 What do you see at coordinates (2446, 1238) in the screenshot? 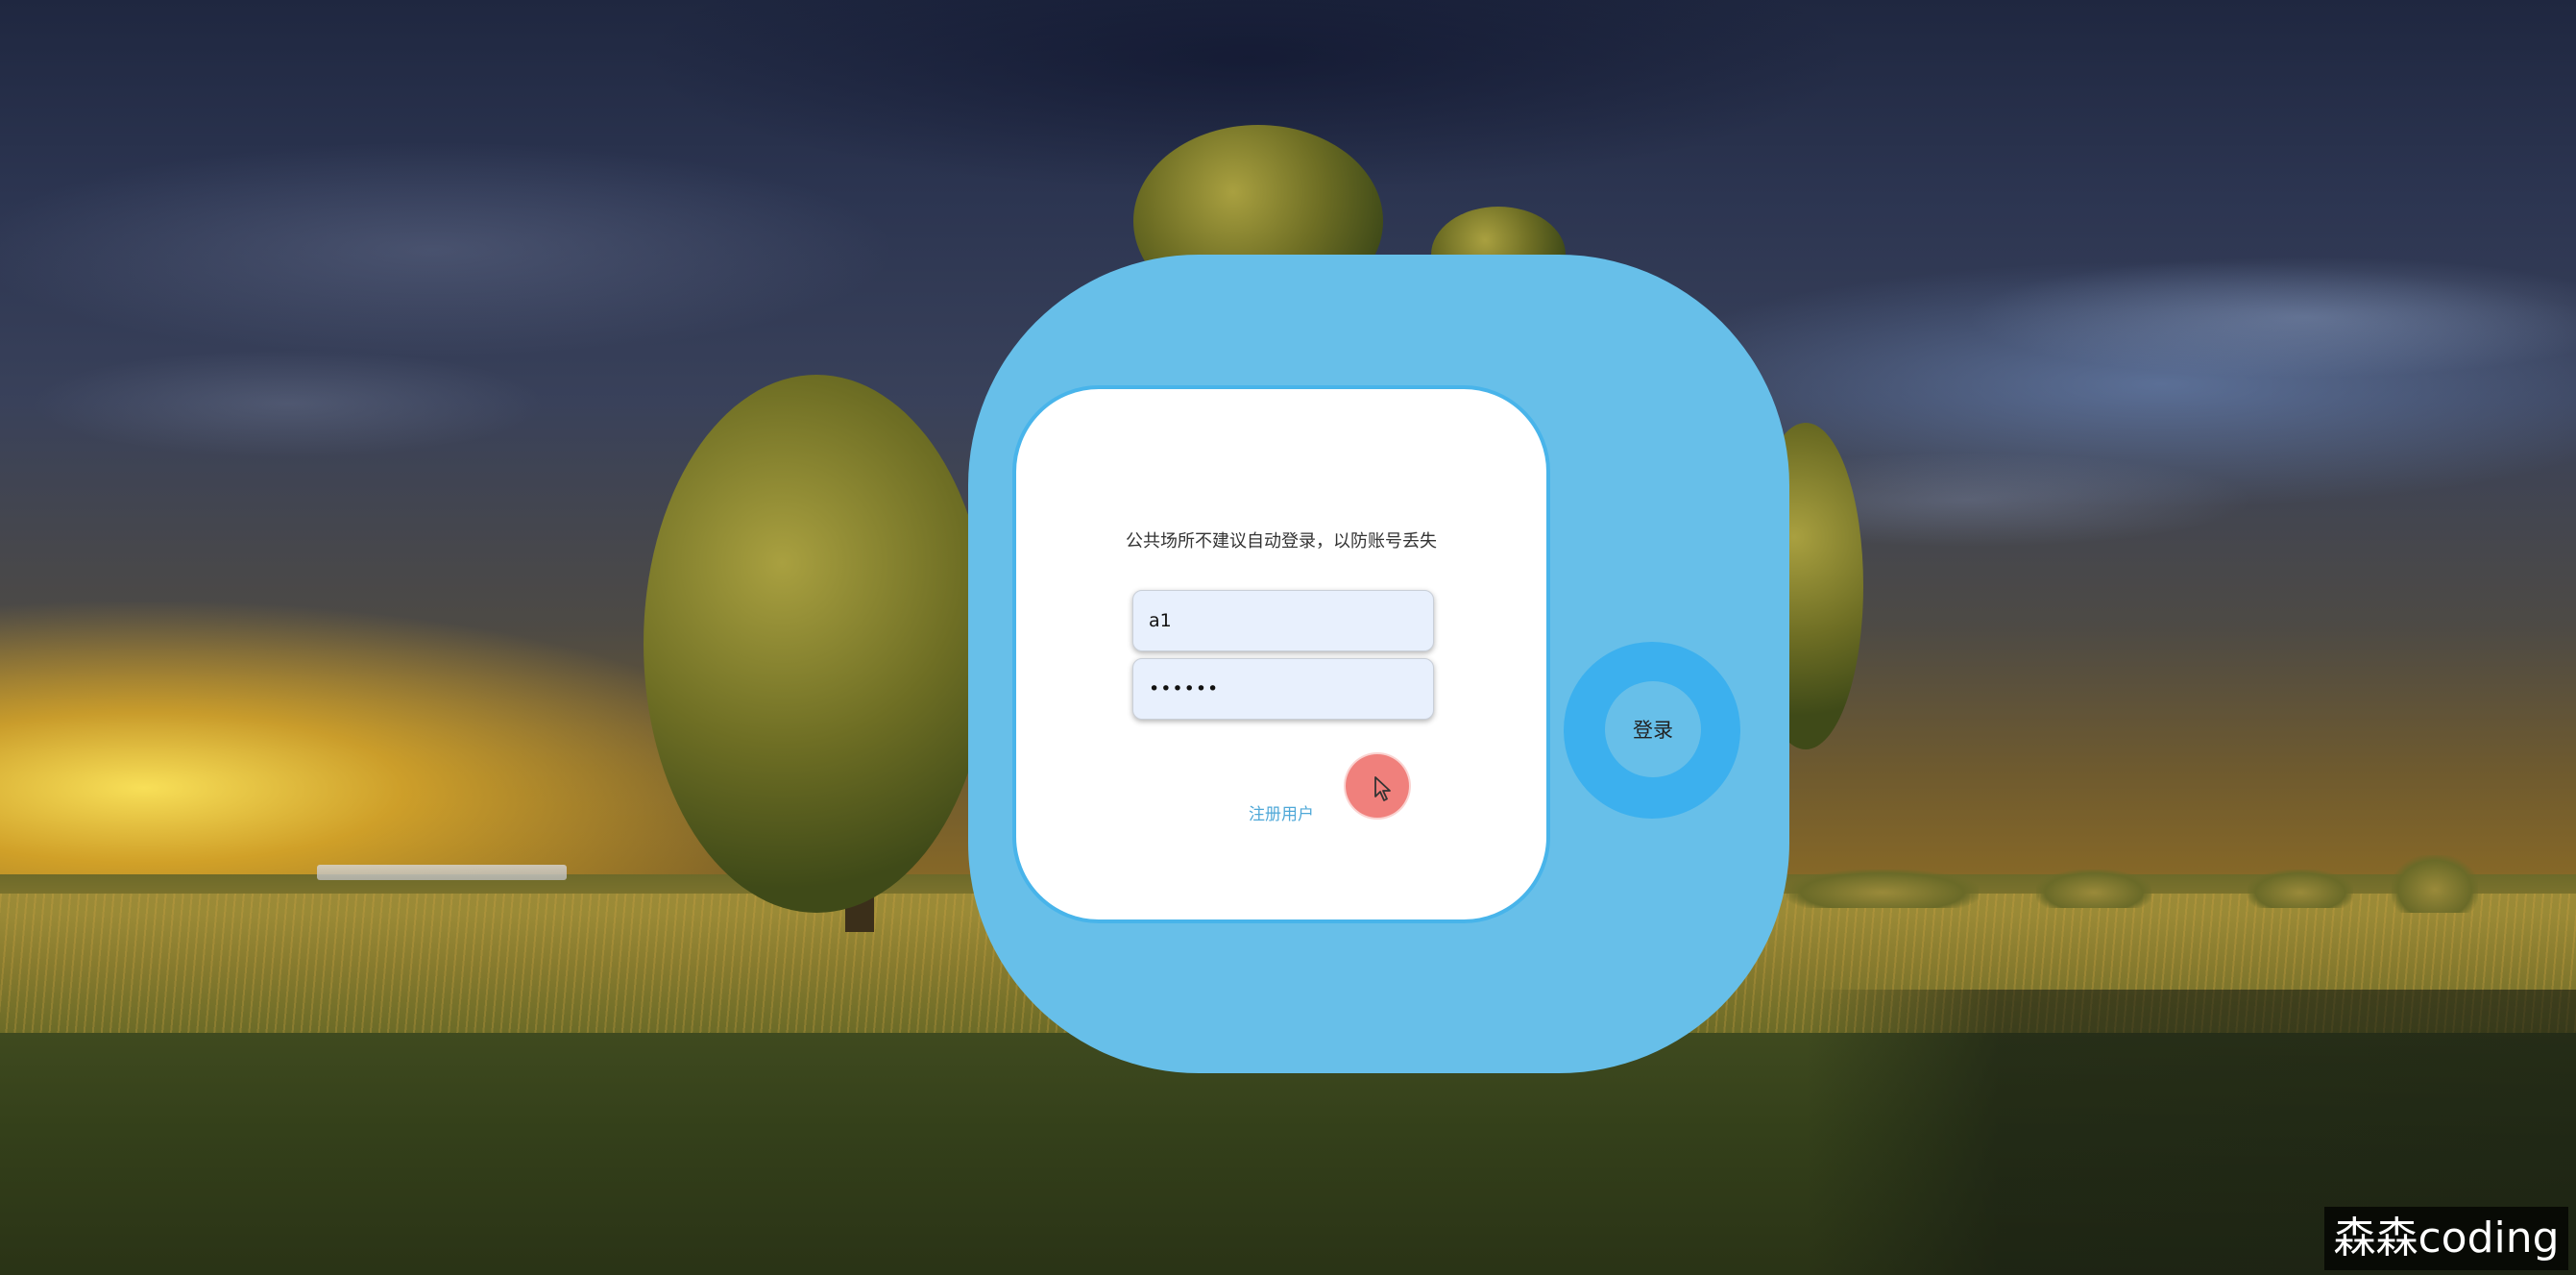
I see `watermark: 森森coding` at bounding box center [2446, 1238].